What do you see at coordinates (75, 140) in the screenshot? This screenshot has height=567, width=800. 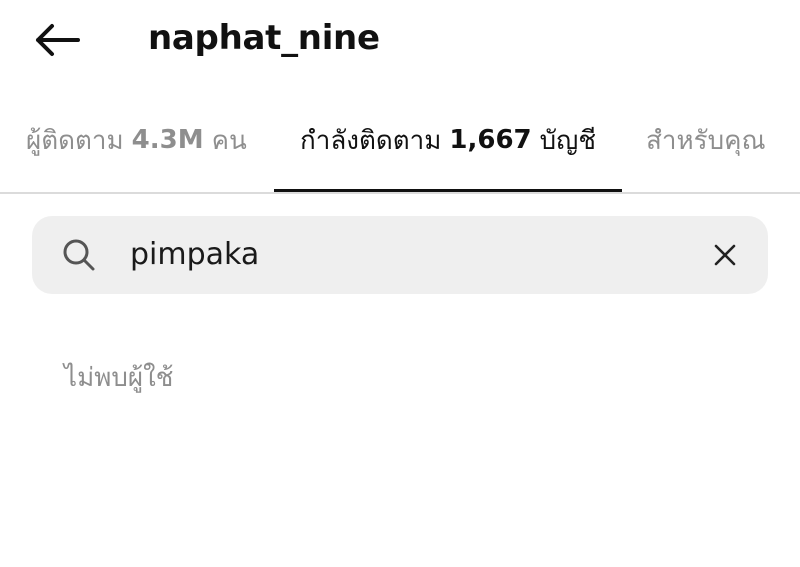 I see `tab-followers-prefix: ผู้ติดตาม` at bounding box center [75, 140].